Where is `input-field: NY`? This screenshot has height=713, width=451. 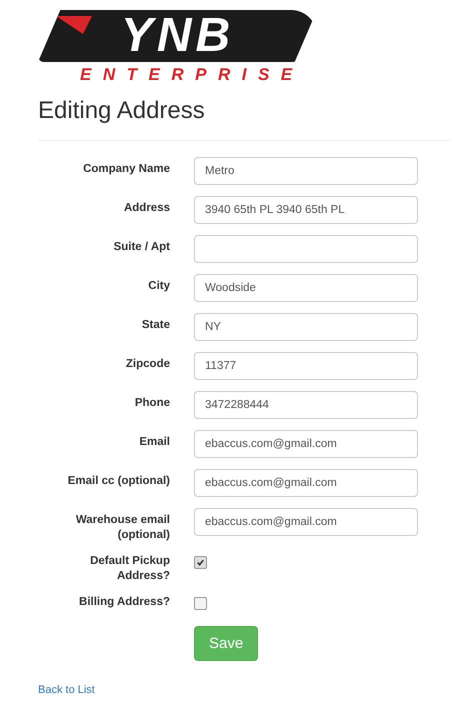
input-field: NY is located at coordinates (306, 327).